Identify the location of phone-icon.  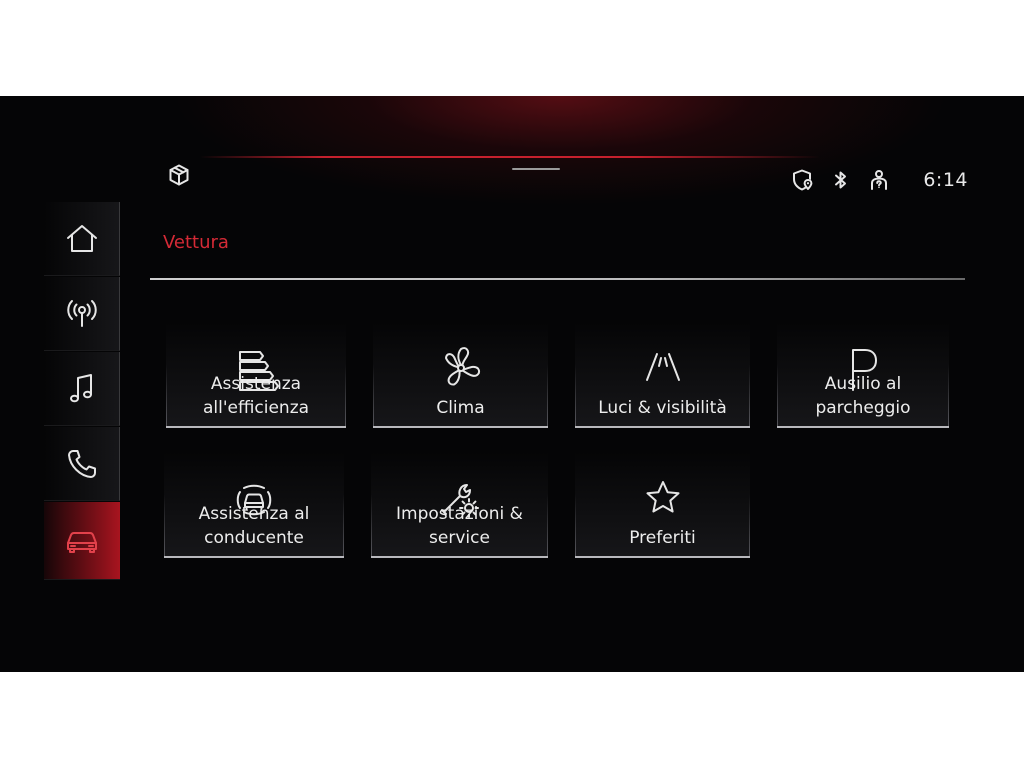
(81, 463).